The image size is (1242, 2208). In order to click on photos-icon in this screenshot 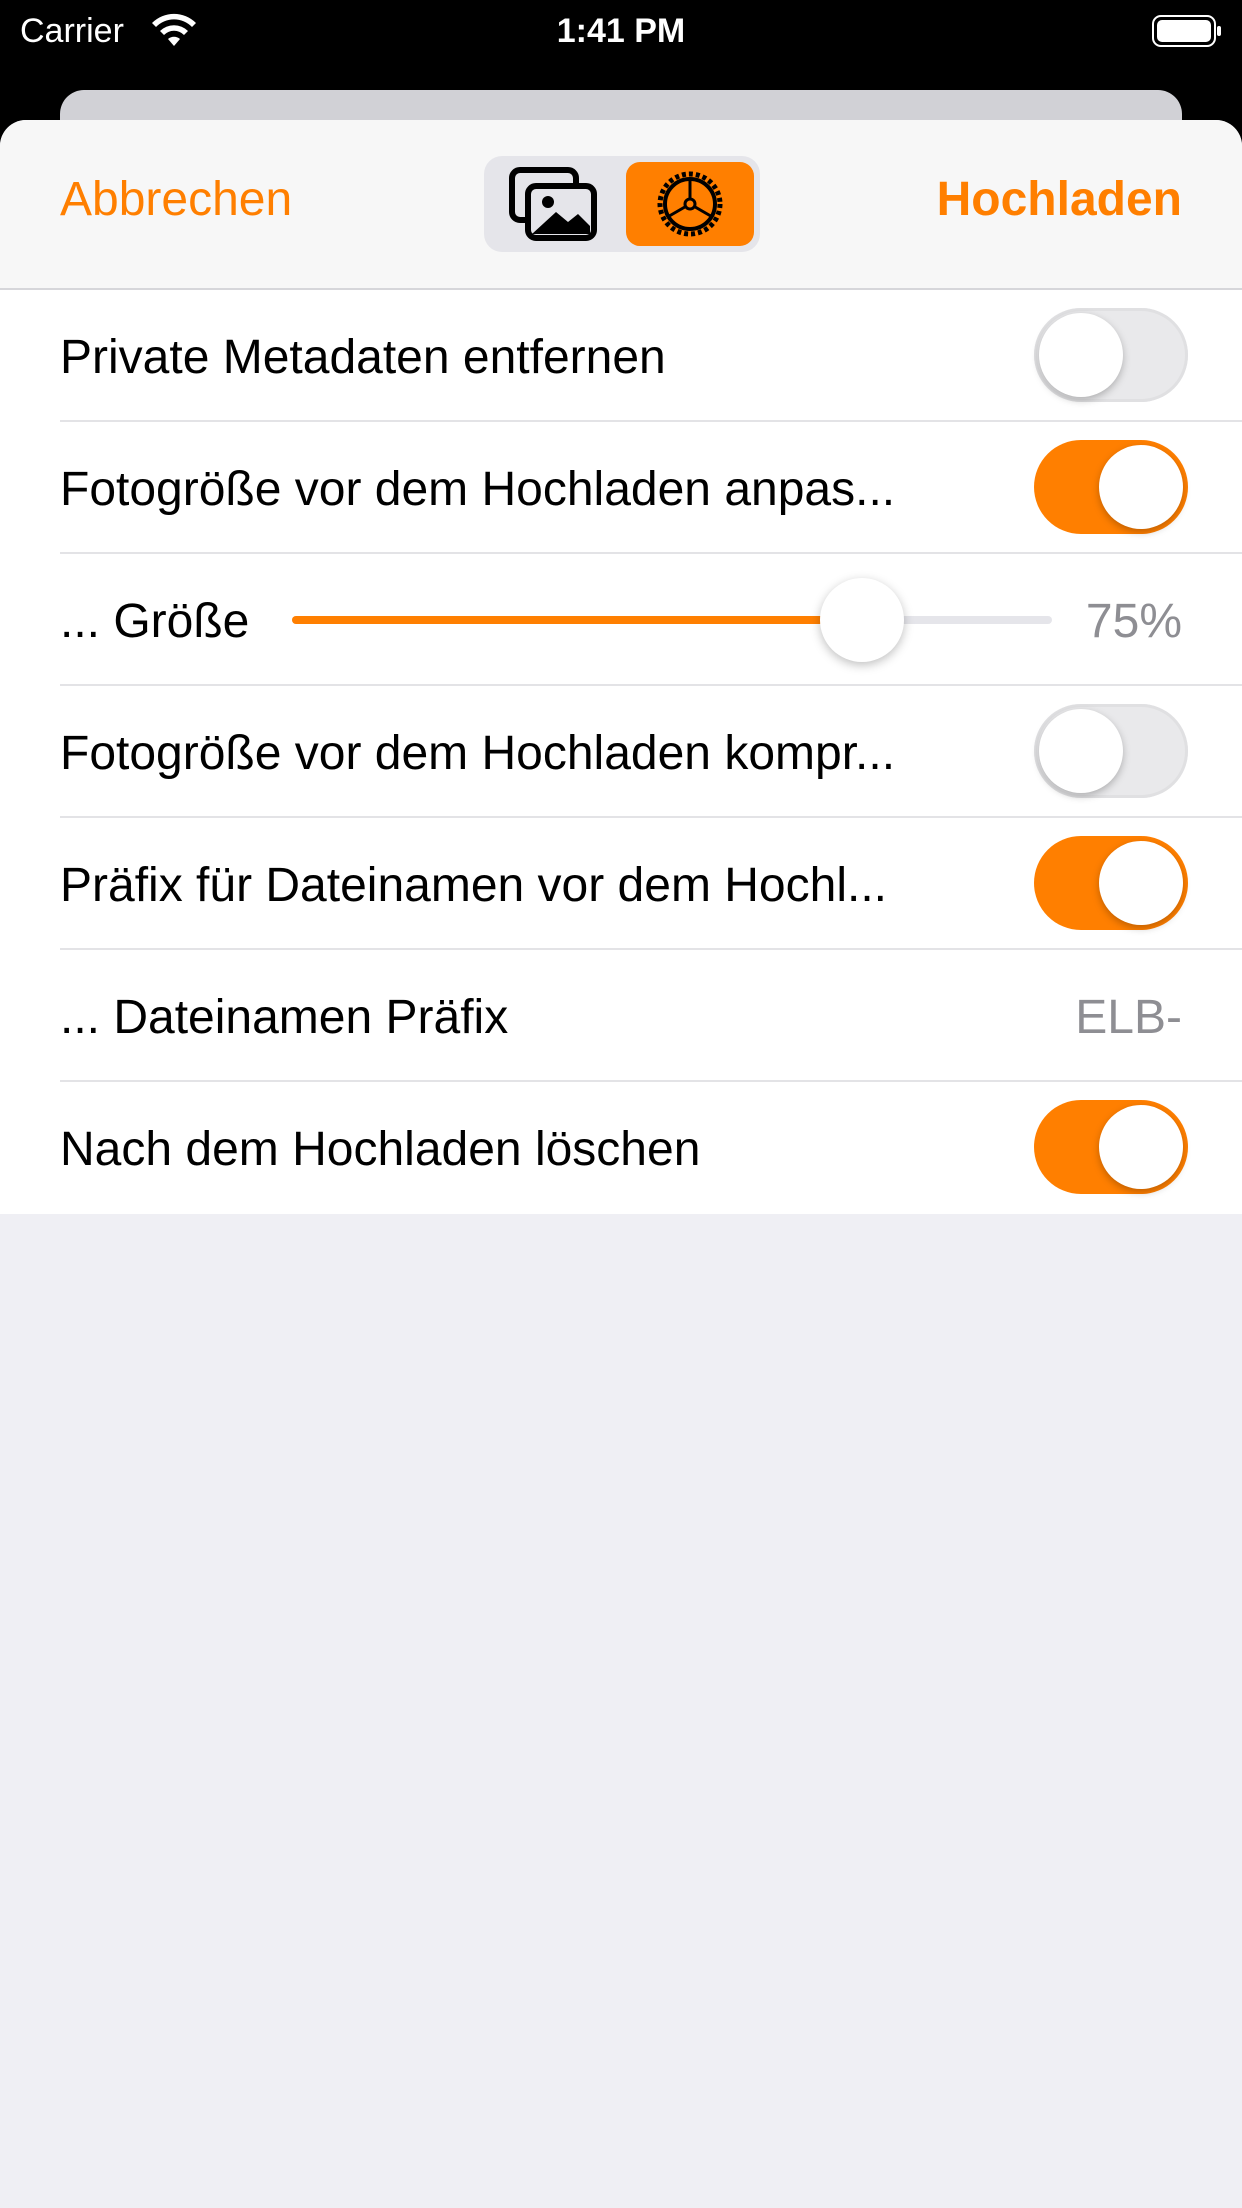, I will do `click(553, 204)`.